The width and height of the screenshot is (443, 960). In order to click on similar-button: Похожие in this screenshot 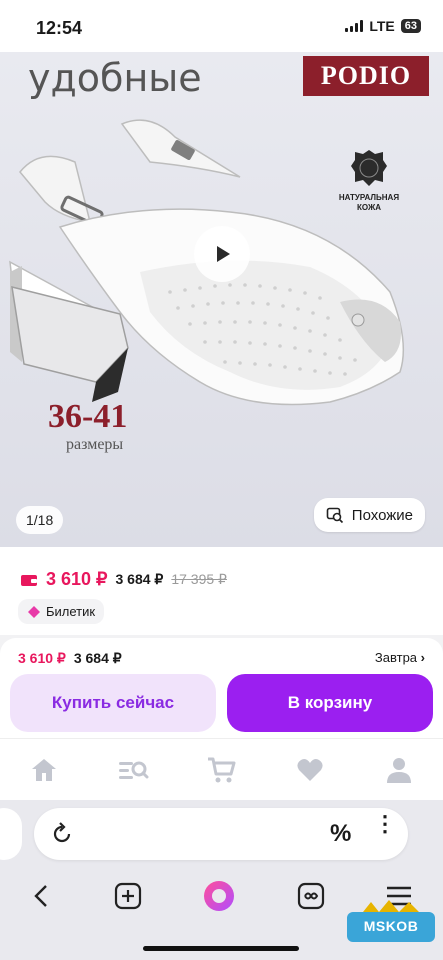, I will do `click(369, 515)`.